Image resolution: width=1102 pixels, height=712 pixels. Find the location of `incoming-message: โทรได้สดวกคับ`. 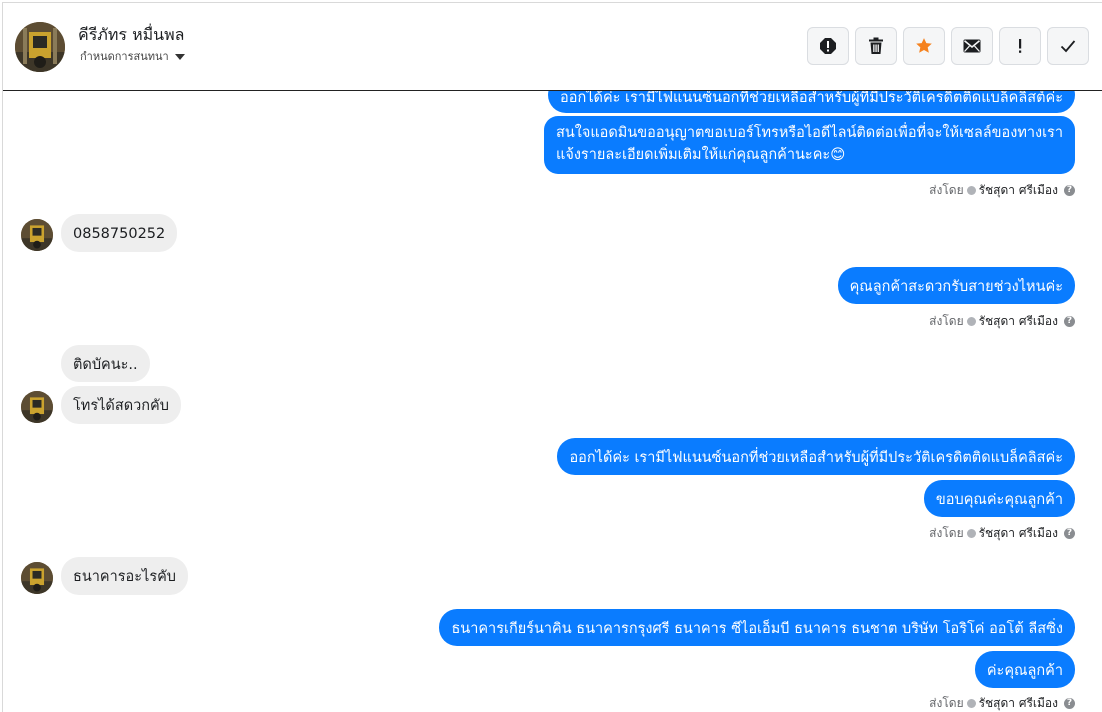

incoming-message: โทรได้สดวกคับ is located at coordinates (121, 405).